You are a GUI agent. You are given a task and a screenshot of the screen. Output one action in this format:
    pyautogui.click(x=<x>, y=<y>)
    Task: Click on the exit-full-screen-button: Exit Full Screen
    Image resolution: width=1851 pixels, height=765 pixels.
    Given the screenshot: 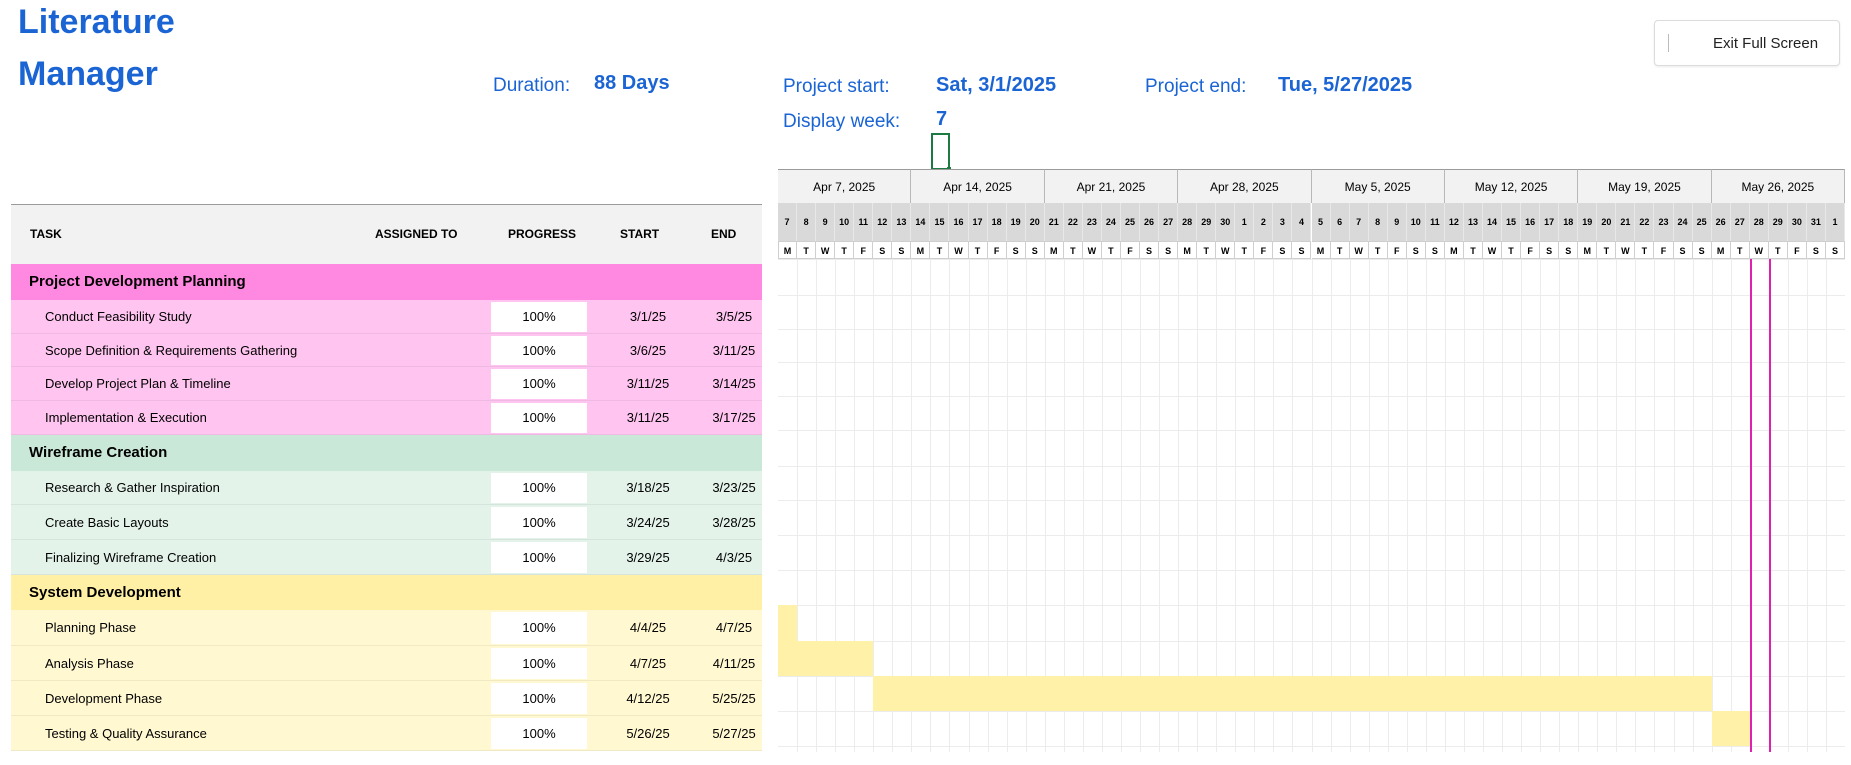 What is the action you would take?
    pyautogui.click(x=1747, y=43)
    